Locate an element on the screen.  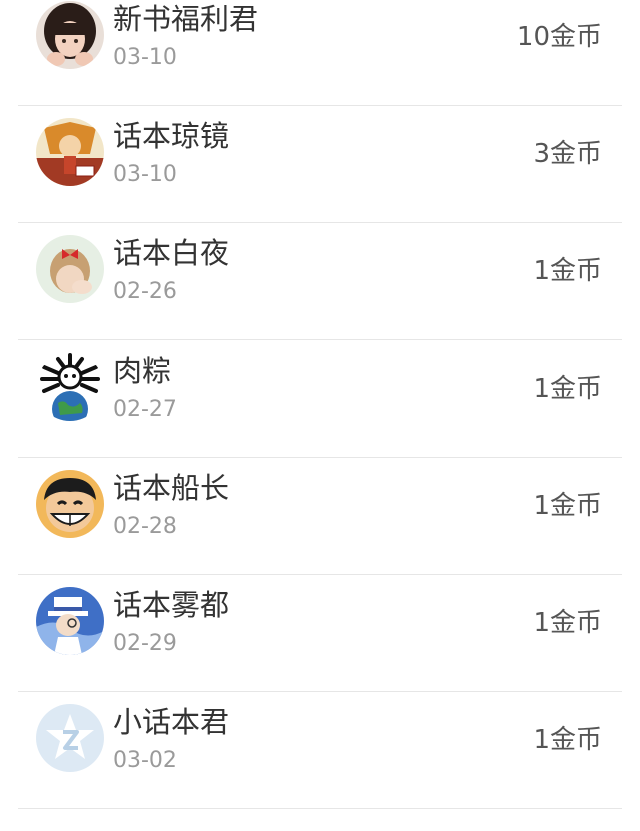
kid-thief-avatar is located at coordinates (70, 621).